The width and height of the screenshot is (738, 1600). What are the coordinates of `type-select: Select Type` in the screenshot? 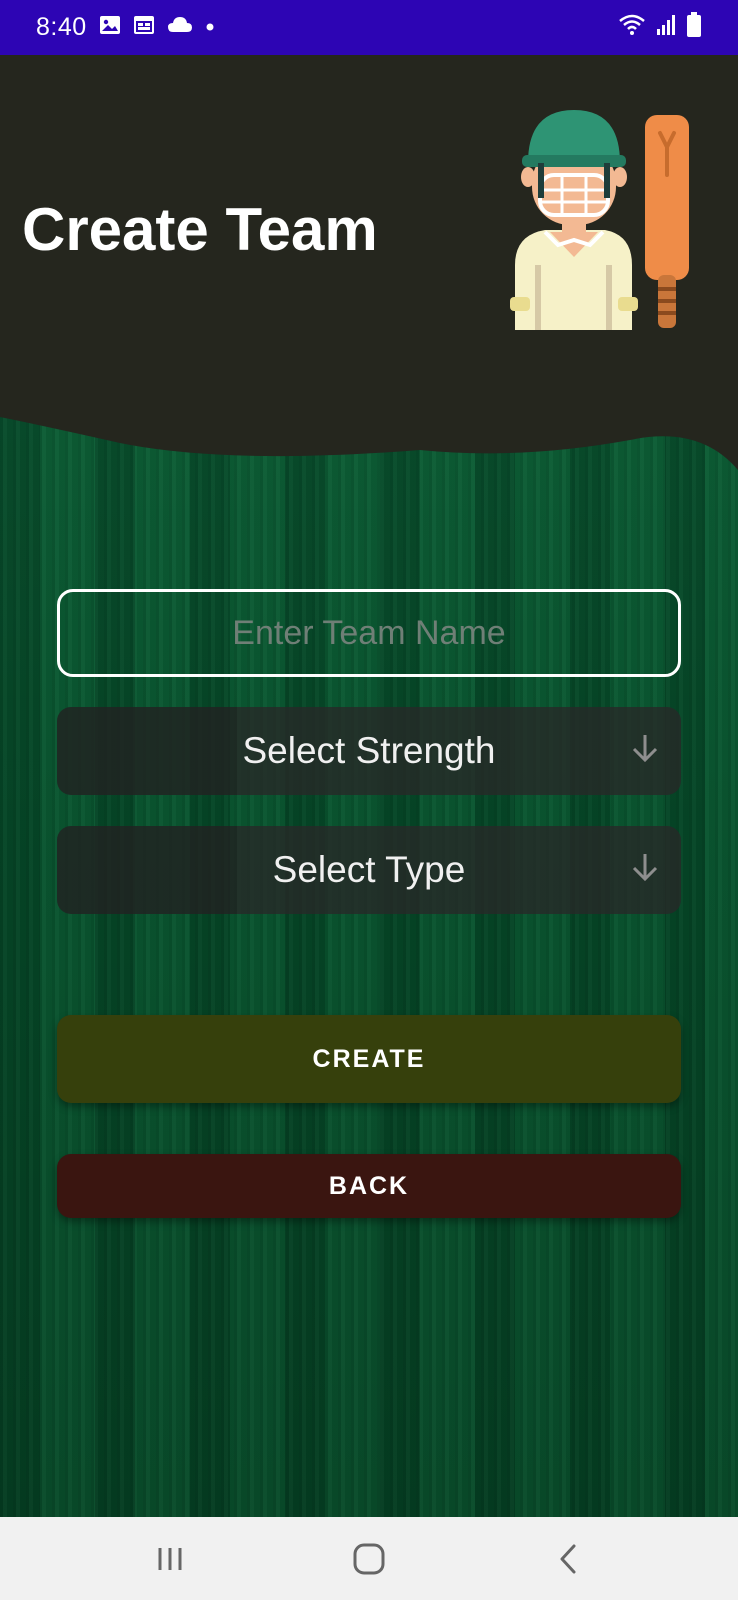 It's located at (369, 870).